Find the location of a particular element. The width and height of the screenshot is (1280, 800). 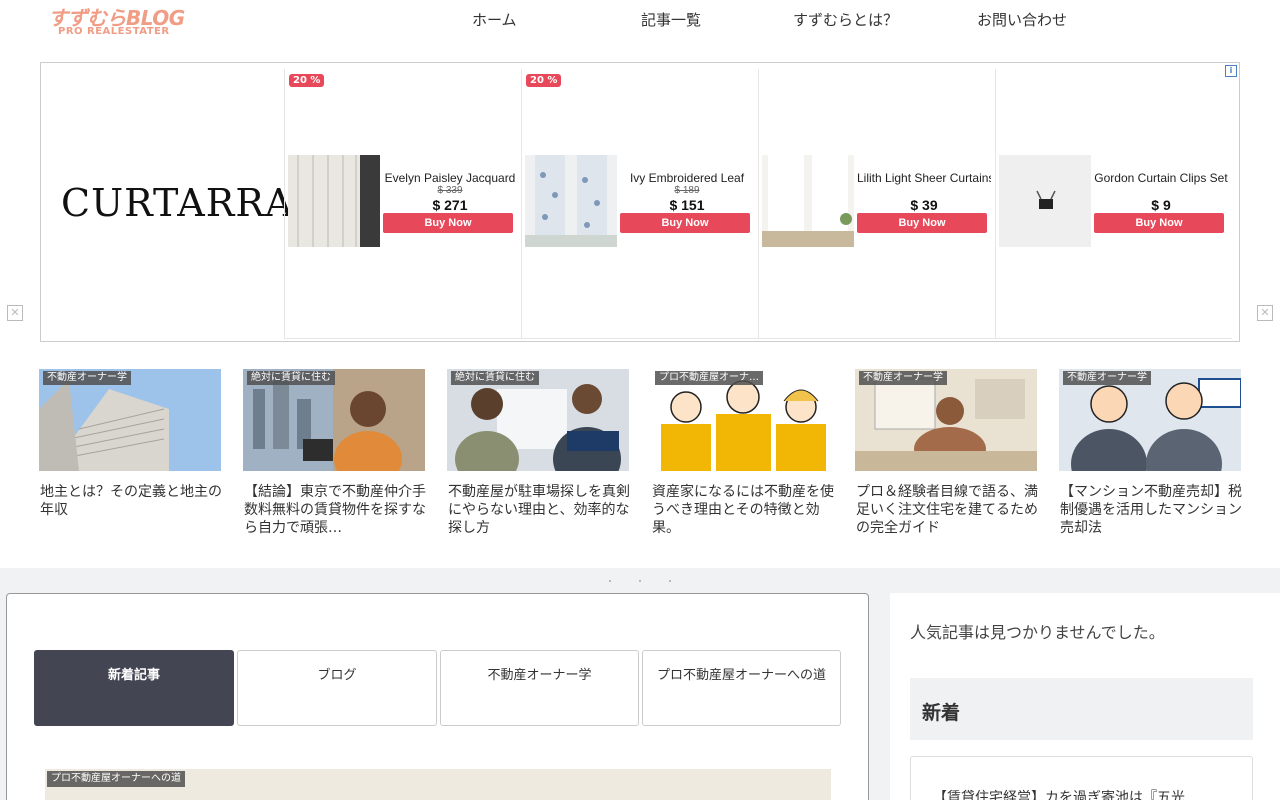

product-name: Gordon Curtain Clips Set is located at coordinates (1161, 178).